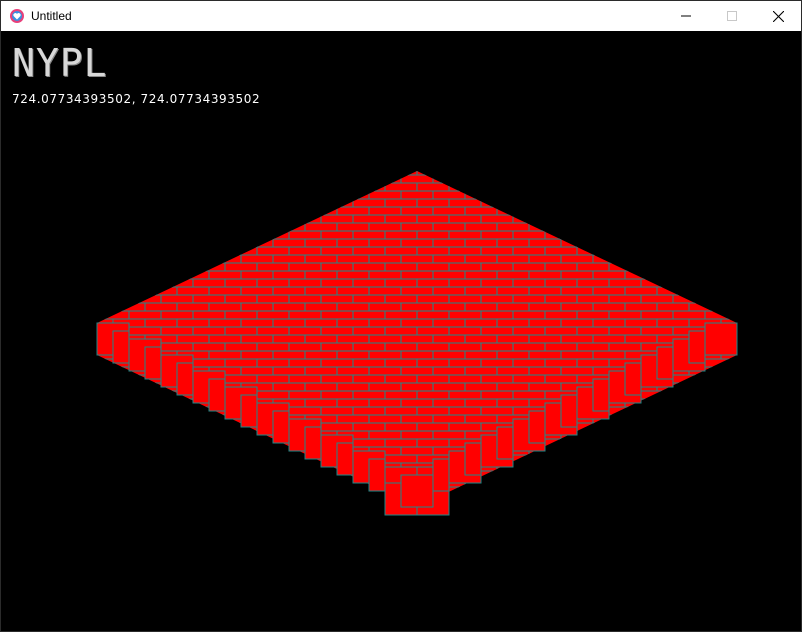  What do you see at coordinates (778, 16) in the screenshot?
I see `close-button` at bounding box center [778, 16].